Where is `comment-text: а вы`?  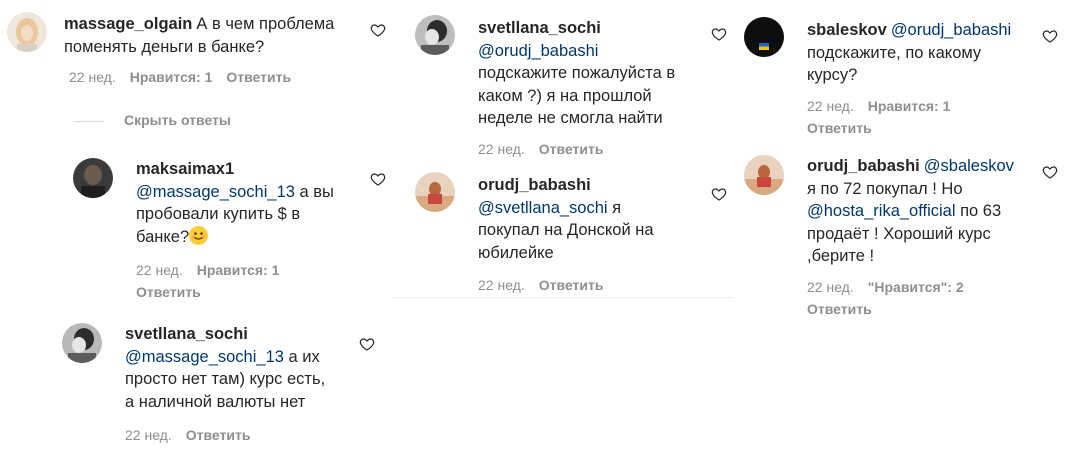
comment-text: а вы is located at coordinates (314, 191).